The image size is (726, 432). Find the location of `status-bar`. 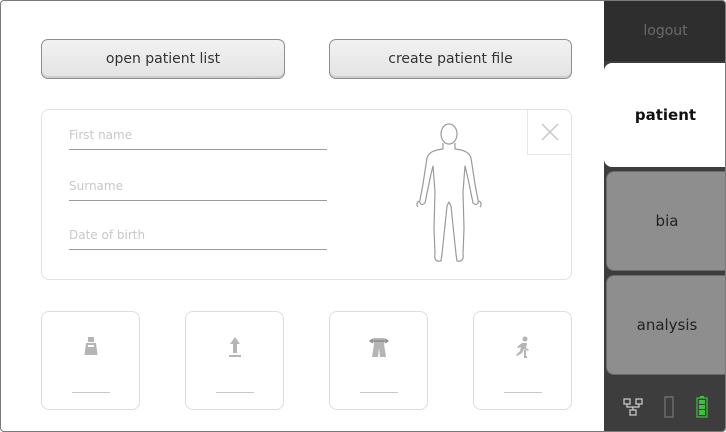

status-bar is located at coordinates (664, 406).